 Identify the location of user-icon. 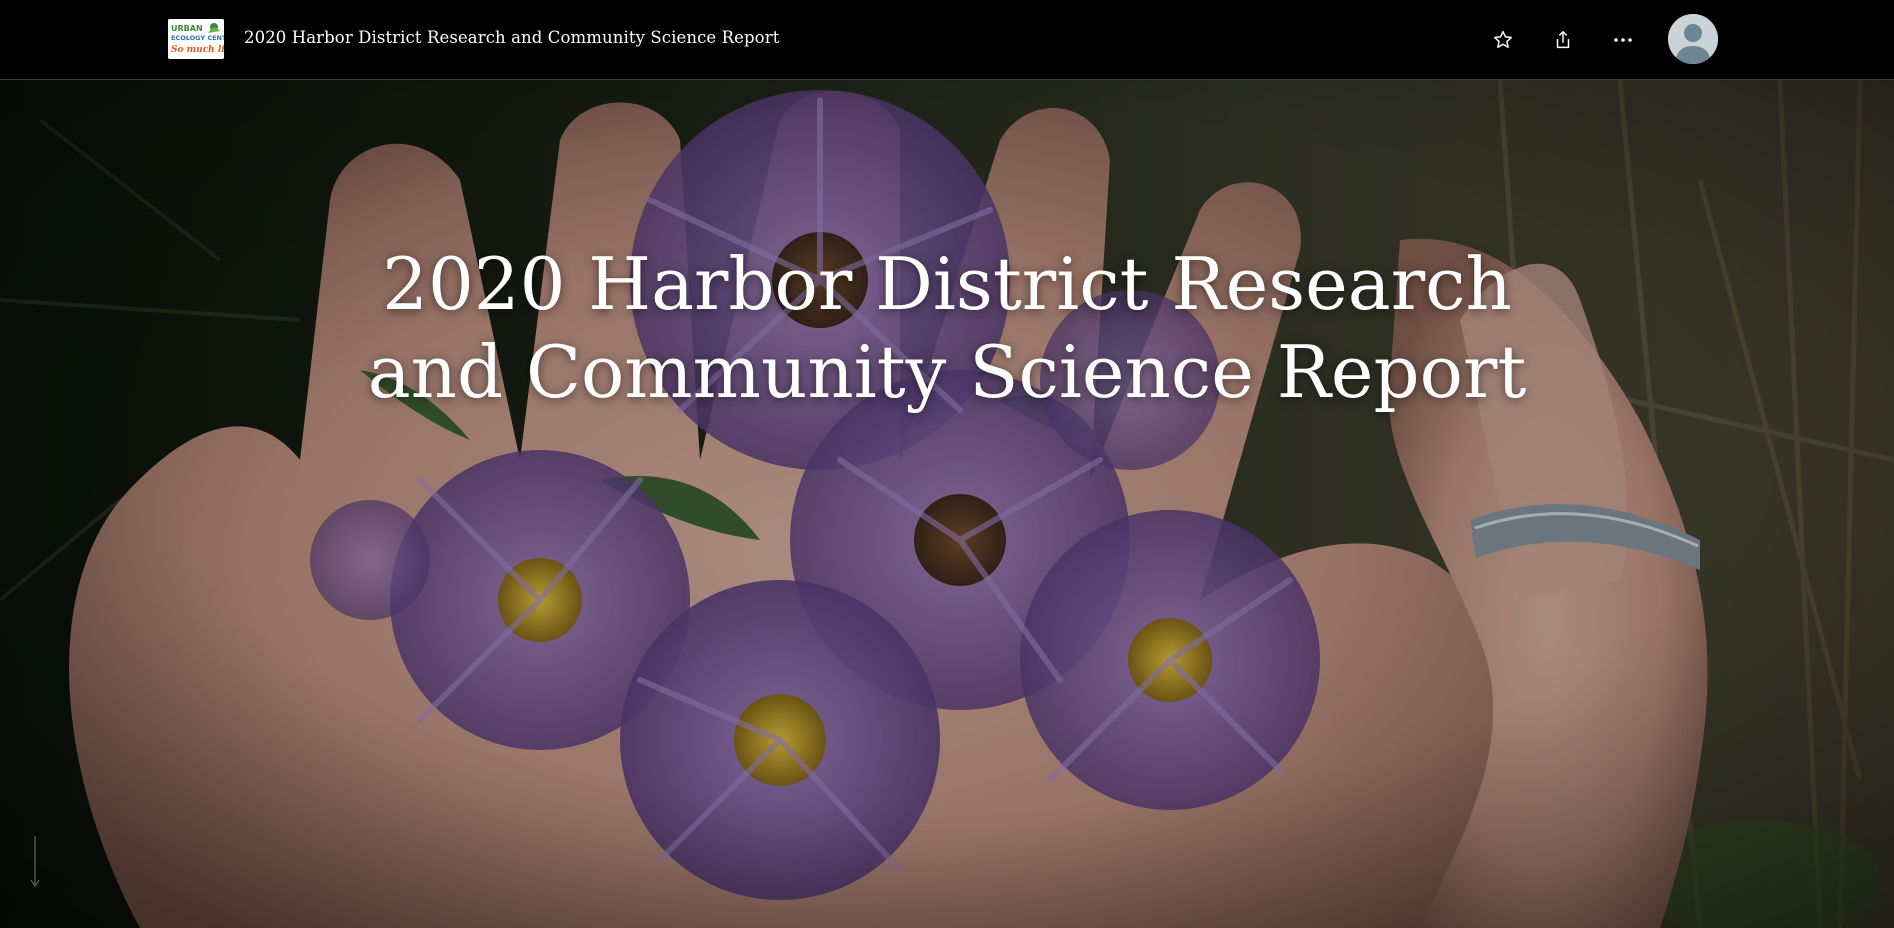
(1693, 39).